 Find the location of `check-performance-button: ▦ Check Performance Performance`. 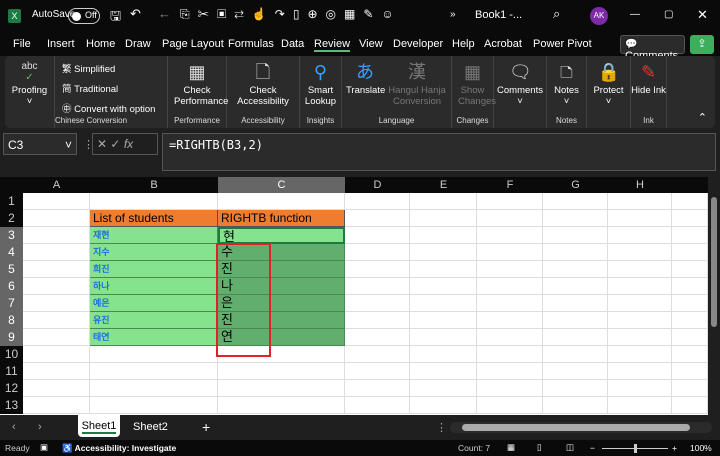

check-performance-button: ▦ Check Performance Performance is located at coordinates (198, 92).